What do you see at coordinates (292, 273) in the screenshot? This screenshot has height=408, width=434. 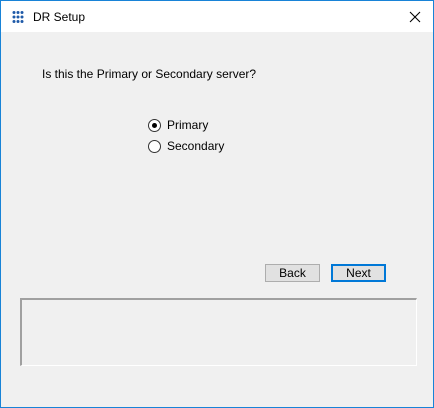 I see `back-button: Back` at bounding box center [292, 273].